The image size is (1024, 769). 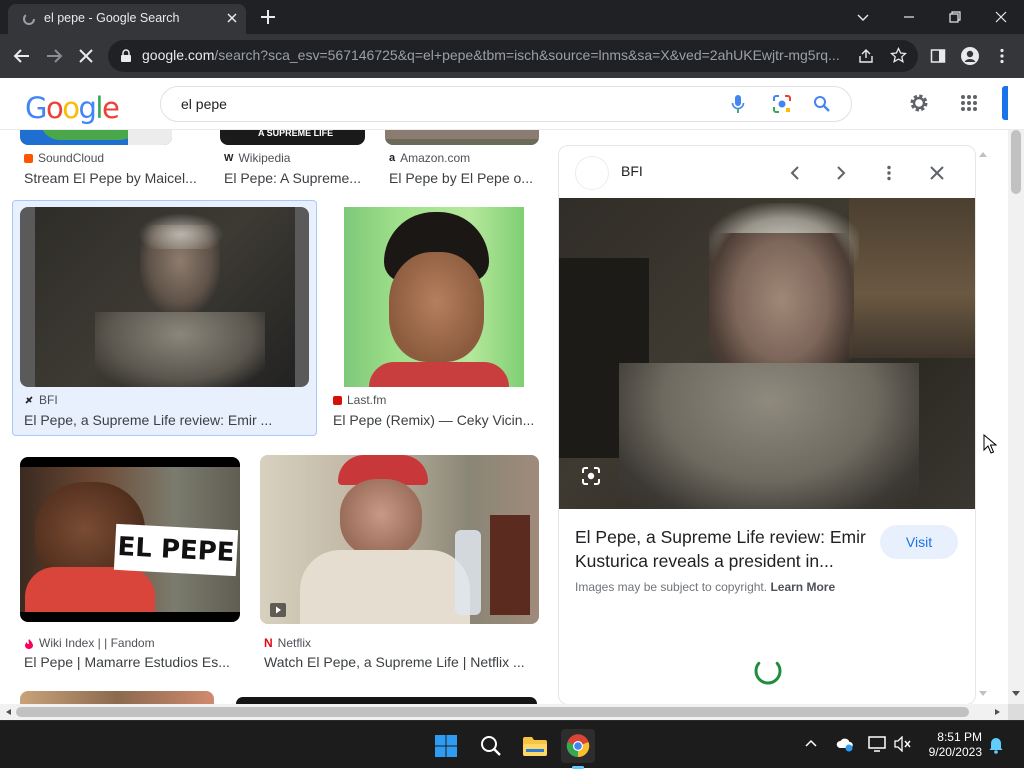 I want to click on volume-button, so click(x=903, y=746).